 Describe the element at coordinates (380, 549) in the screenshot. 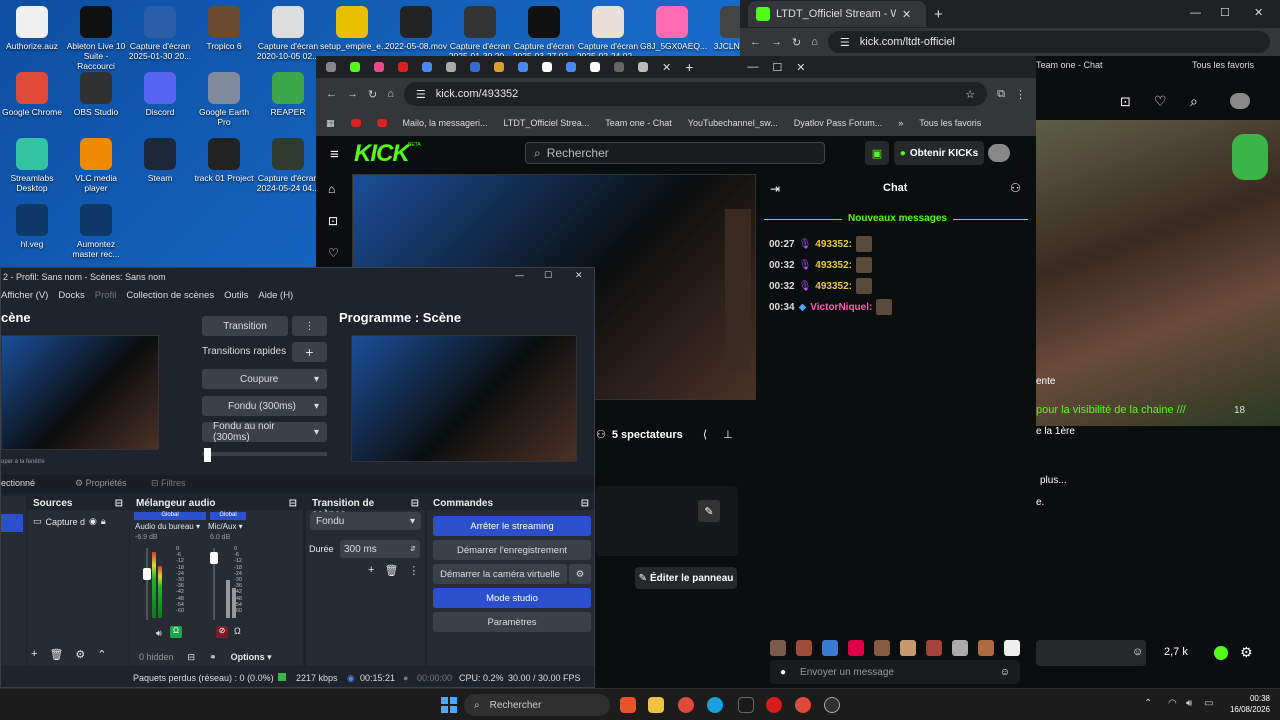

I see `duration-spinbox: 300 ms ⇵` at that location.